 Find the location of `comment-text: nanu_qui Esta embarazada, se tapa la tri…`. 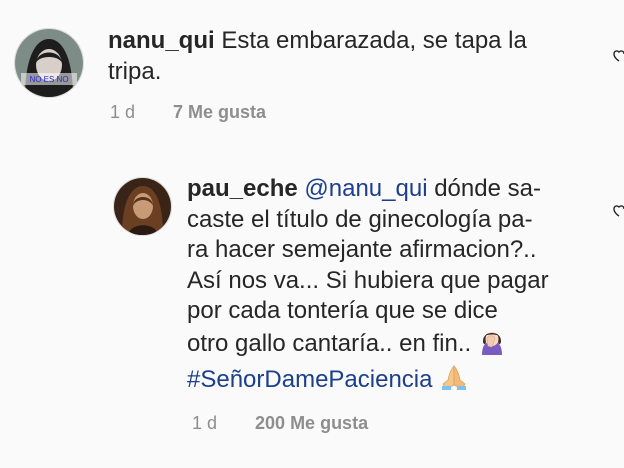

comment-text: nanu_qui Esta embarazada, se tapa la tri… is located at coordinates (348, 56).